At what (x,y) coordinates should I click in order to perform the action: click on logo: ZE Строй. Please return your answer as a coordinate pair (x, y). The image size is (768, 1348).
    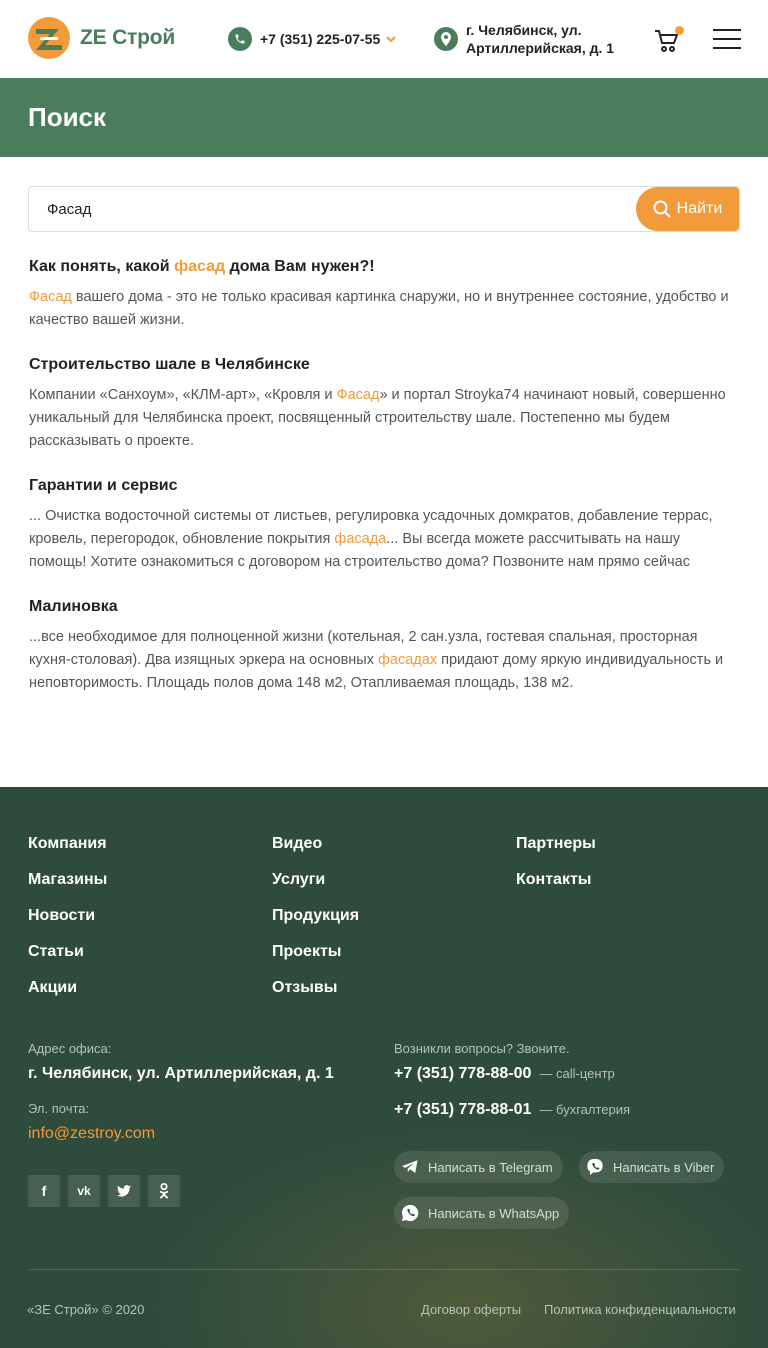
    Looking at the image, I should click on (101, 38).